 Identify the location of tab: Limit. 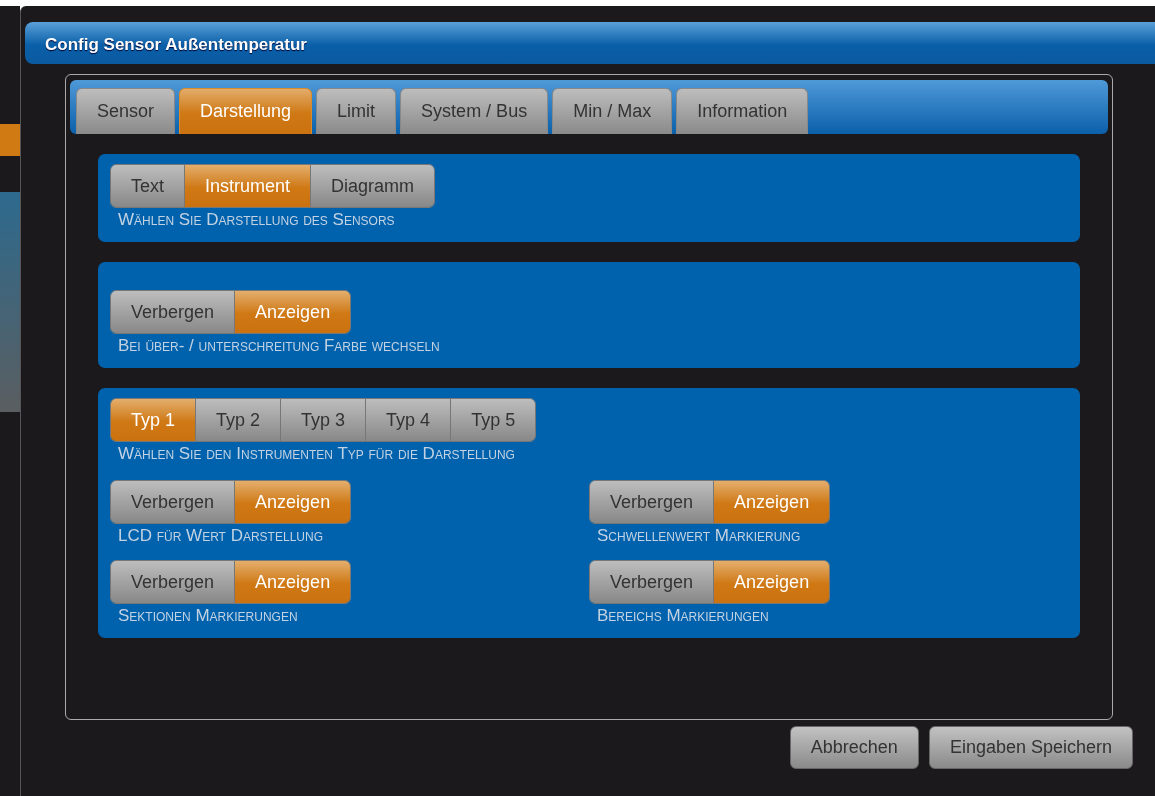
(356, 111).